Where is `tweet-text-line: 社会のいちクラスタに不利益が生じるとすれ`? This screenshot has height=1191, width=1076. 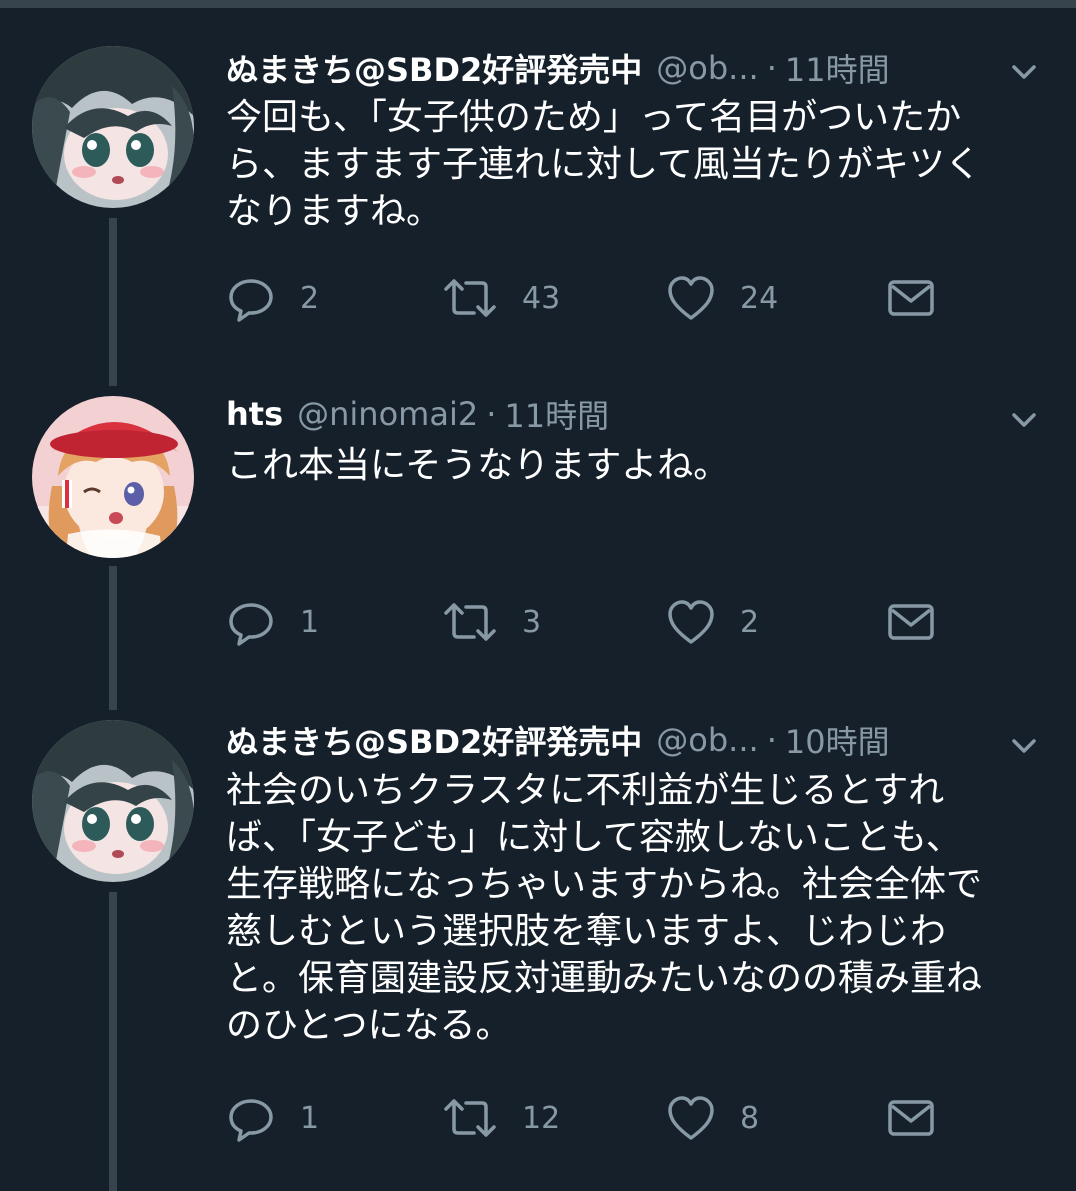
tweet-text-line: 社会のいちクラスタに不利益が生じるとすれ is located at coordinates (585, 790).